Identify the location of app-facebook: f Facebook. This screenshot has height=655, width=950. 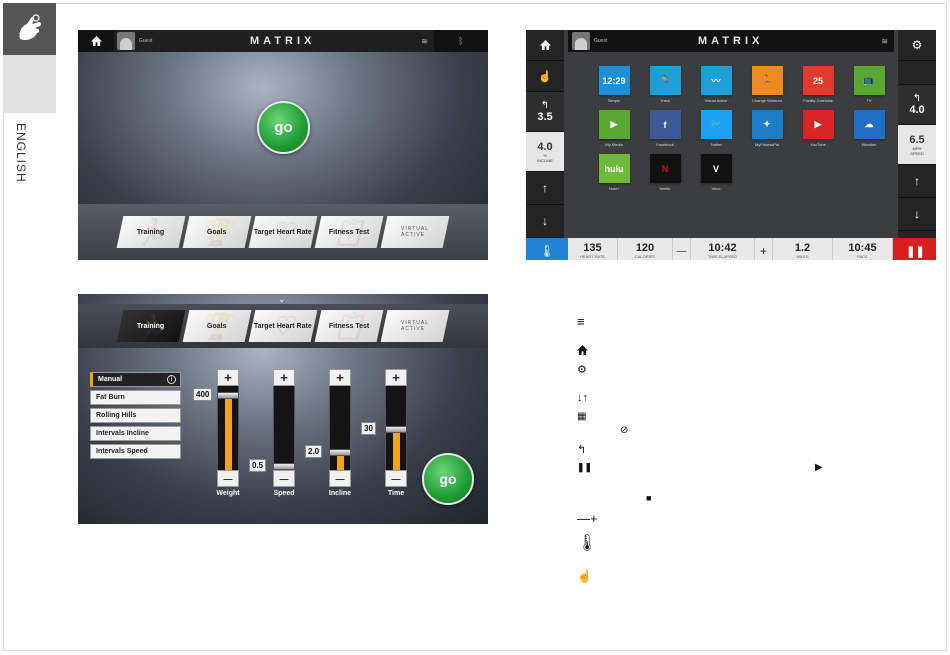
(665, 128).